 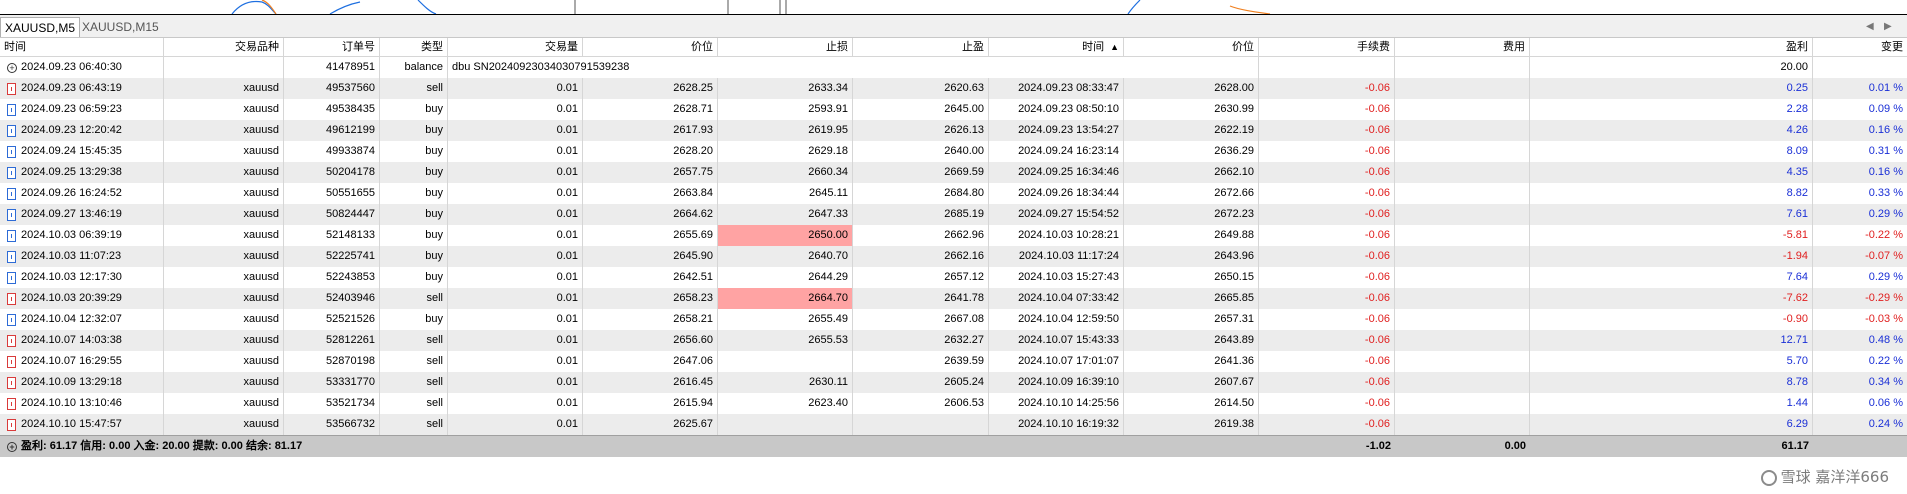 What do you see at coordinates (921, 47) in the screenshot?
I see `col-header-tp: 止盈` at bounding box center [921, 47].